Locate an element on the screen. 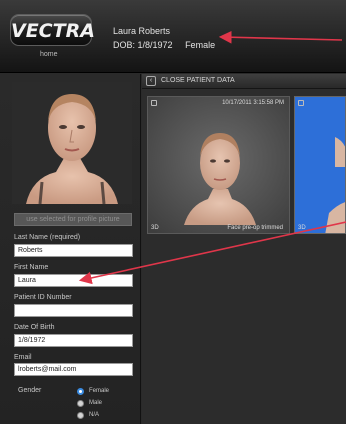  dob-label: Date Of Birth is located at coordinates (34, 327).